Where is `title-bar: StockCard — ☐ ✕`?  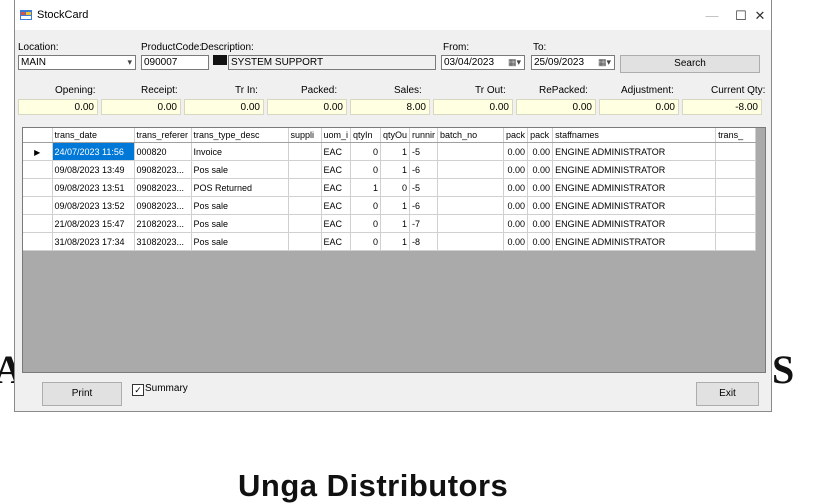
title-bar: StockCard — ☐ ✕ is located at coordinates (393, 15).